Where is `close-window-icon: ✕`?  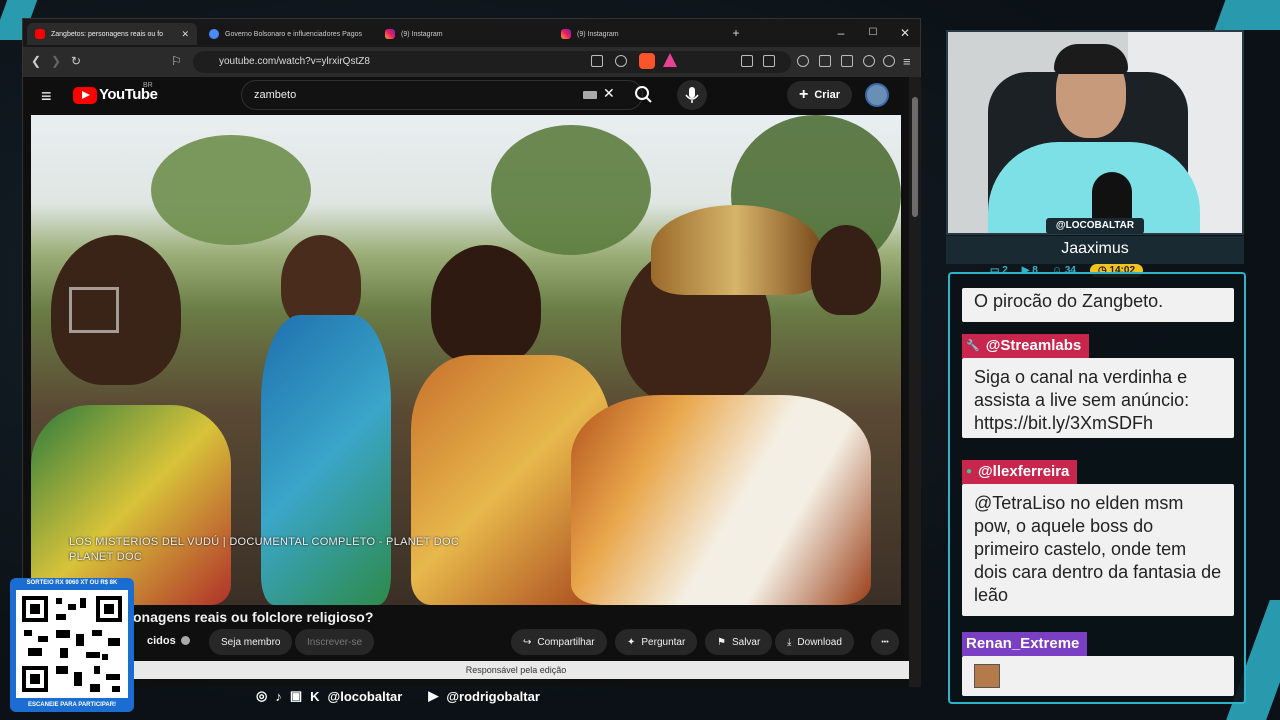
close-window-icon: ✕ is located at coordinates (905, 33).